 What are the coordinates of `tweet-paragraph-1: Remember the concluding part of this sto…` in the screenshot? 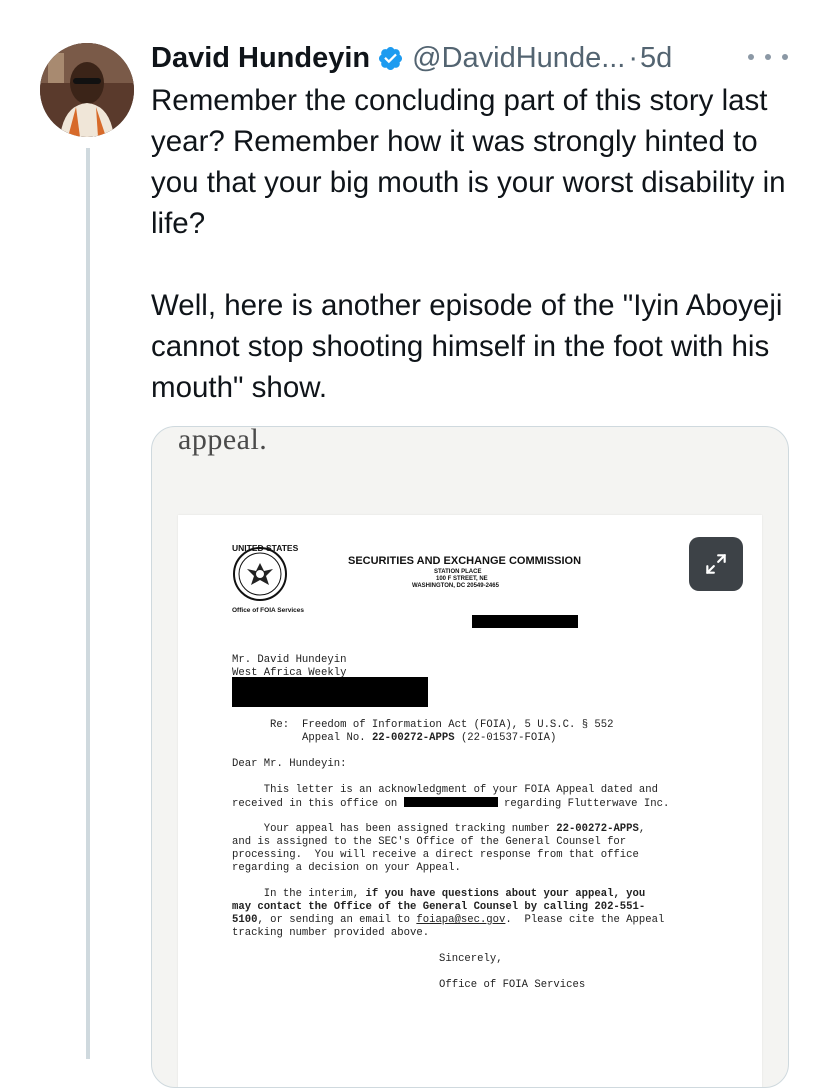 It's located at (468, 162).